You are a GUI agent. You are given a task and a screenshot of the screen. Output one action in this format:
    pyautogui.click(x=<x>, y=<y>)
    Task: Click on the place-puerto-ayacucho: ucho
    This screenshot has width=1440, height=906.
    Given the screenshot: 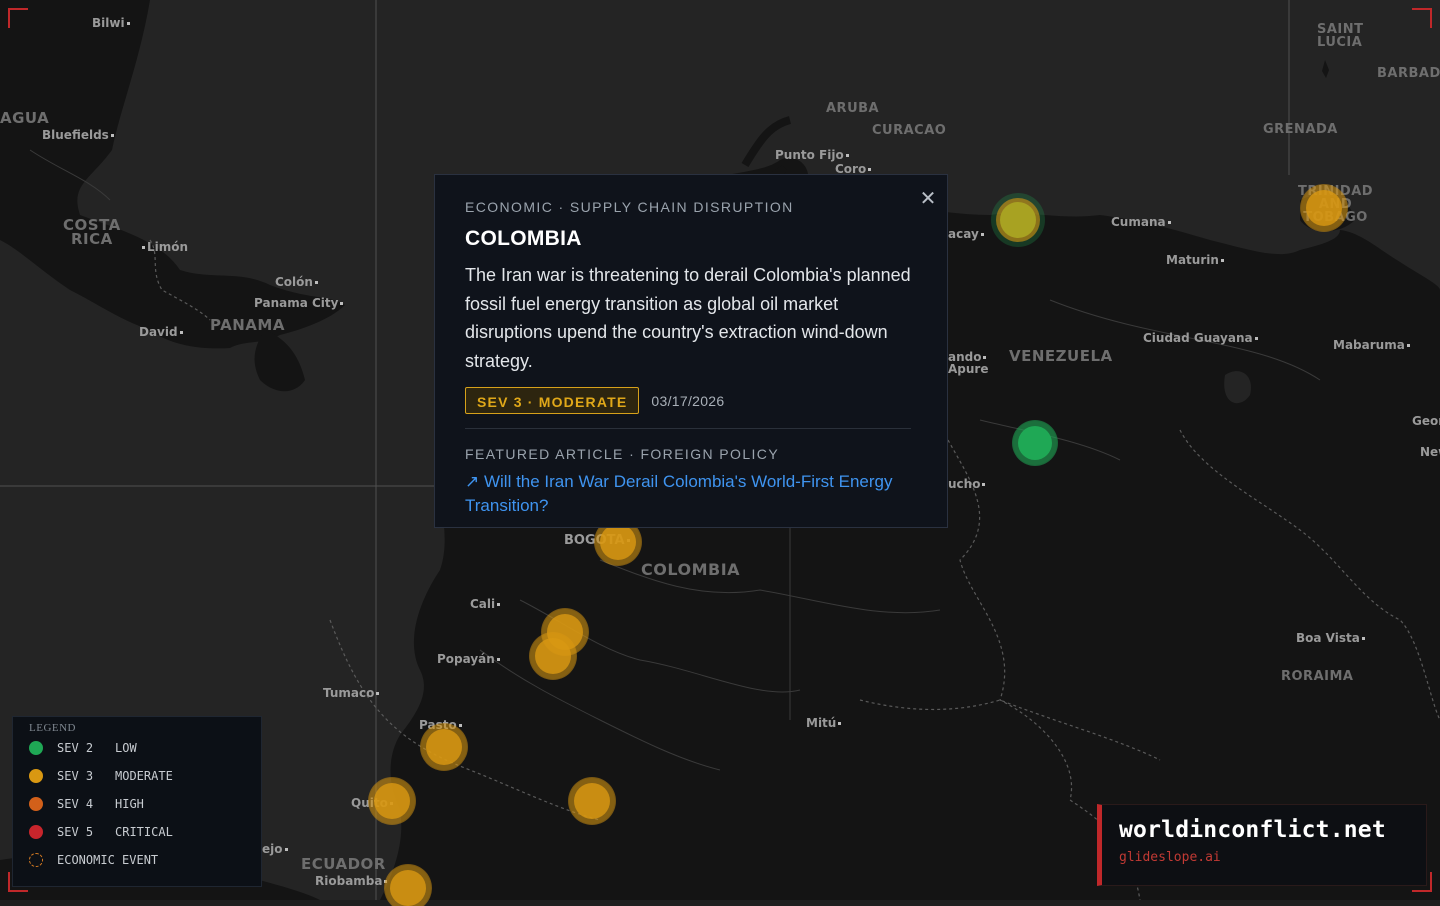 What is the action you would take?
    pyautogui.click(x=967, y=484)
    